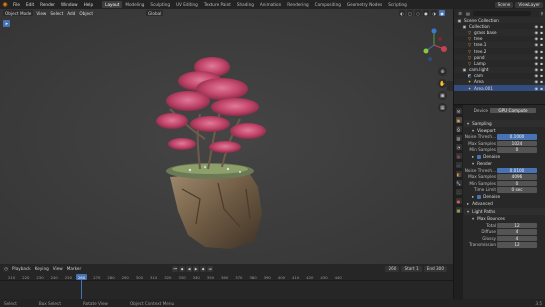 The width and height of the screenshot is (545, 307). Describe the element at coordinates (175, 268) in the screenshot. I see `jump-start-icon: ⏮` at that location.